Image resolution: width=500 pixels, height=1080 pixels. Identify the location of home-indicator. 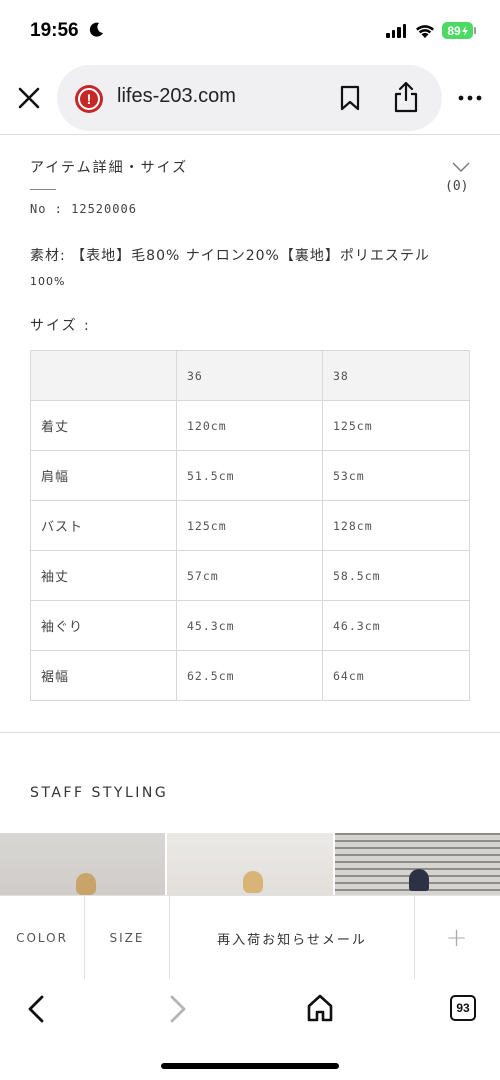
(250, 1066).